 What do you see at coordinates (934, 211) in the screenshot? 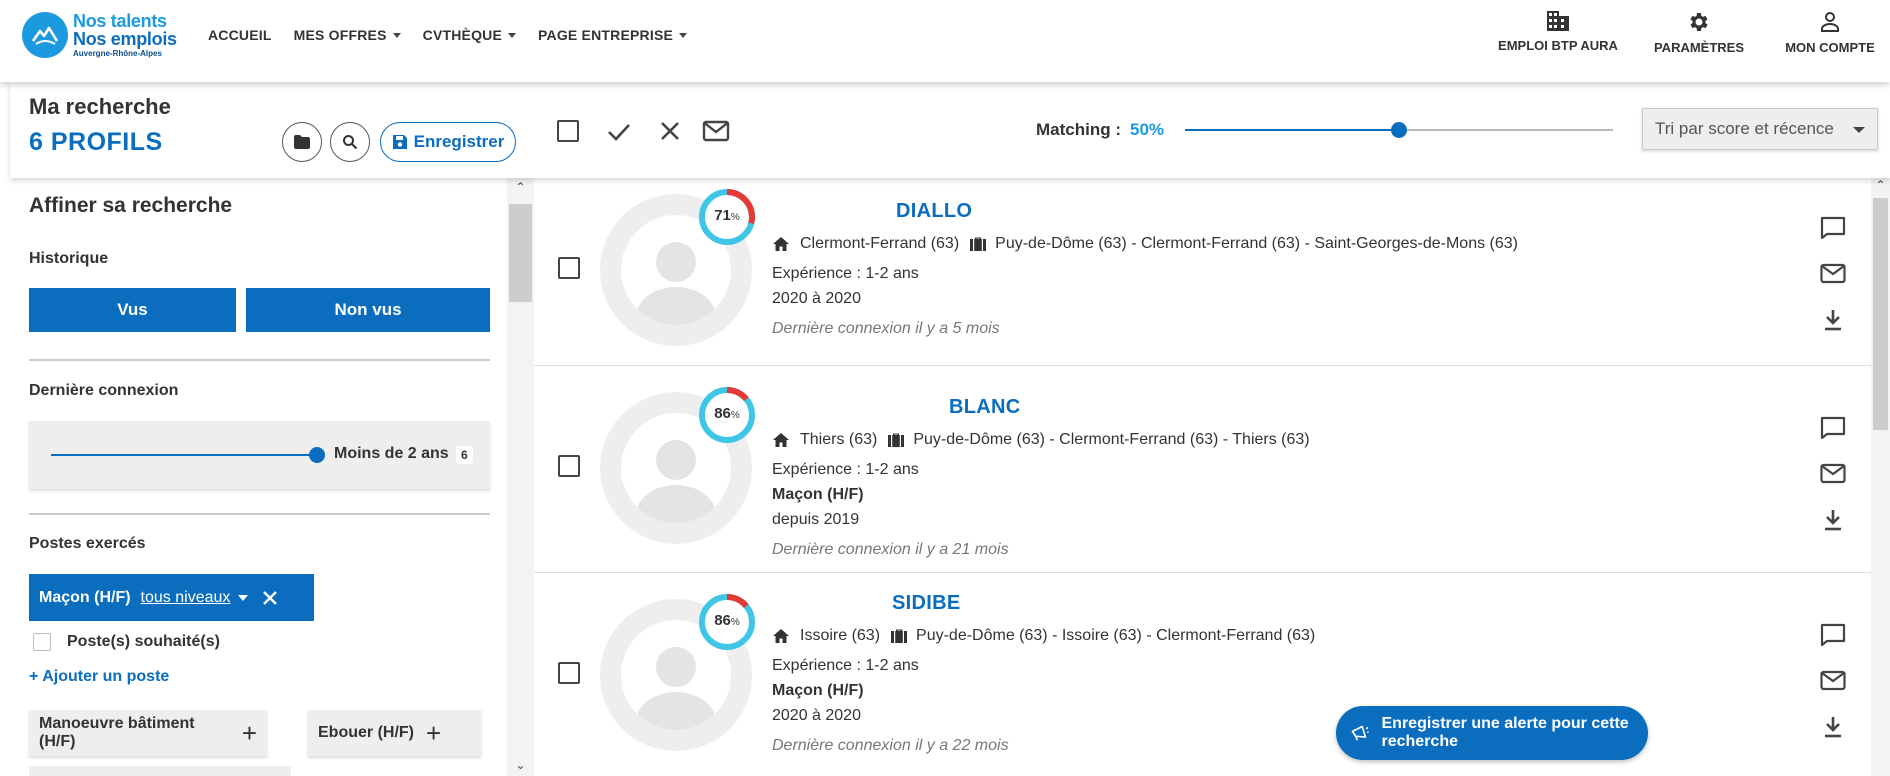
I see `candidate-name: DIALLO` at bounding box center [934, 211].